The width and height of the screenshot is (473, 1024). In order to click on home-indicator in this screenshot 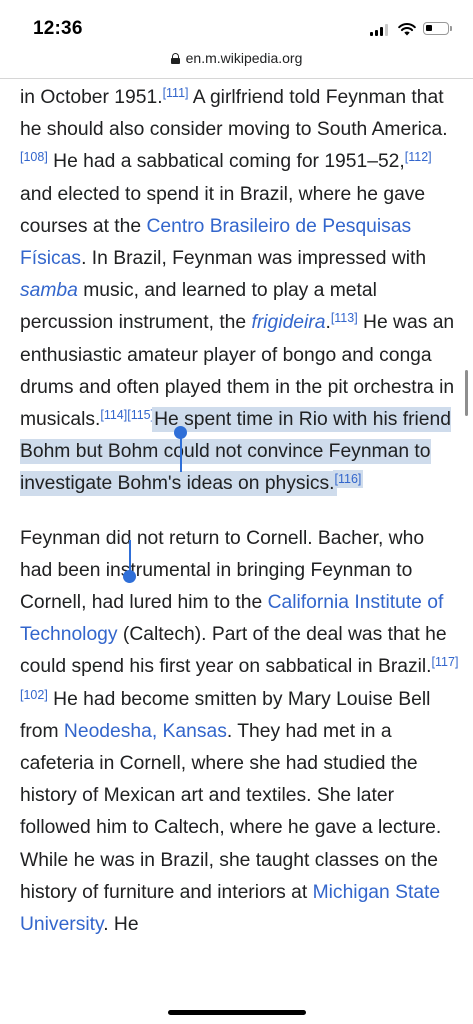, I will do `click(237, 1012)`.